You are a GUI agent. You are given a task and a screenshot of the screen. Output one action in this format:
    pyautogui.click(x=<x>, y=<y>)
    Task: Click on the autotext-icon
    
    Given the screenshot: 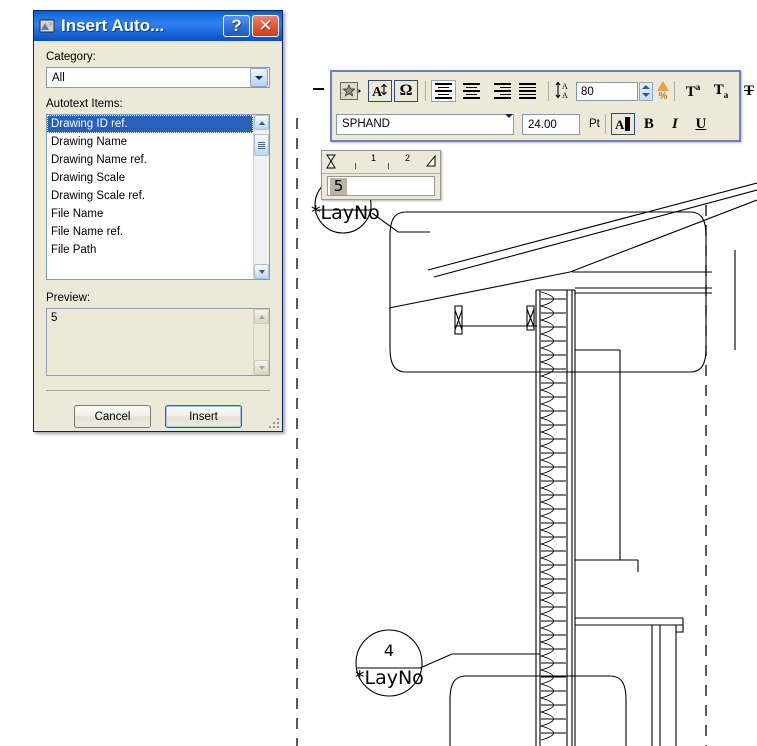 What is the action you would take?
    pyautogui.click(x=47, y=26)
    